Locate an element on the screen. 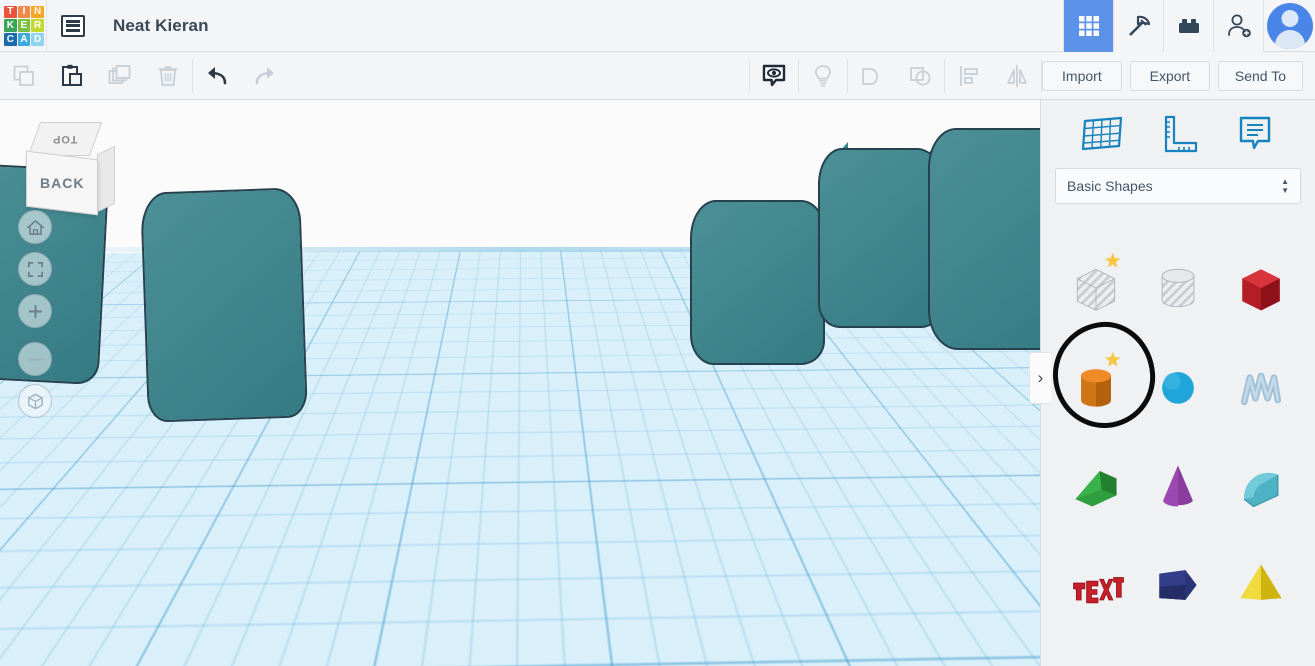  copy-button is located at coordinates (24, 76).